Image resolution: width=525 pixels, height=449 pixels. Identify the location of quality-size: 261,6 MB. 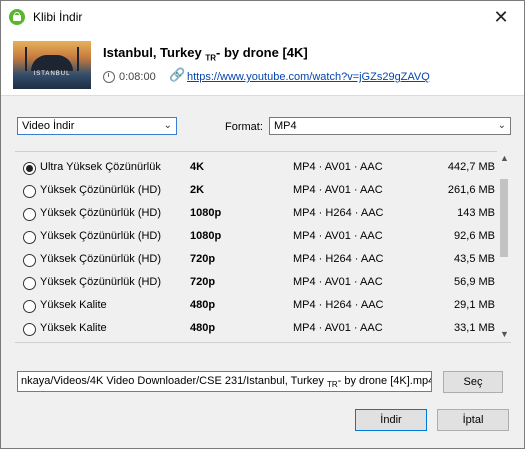
(471, 190).